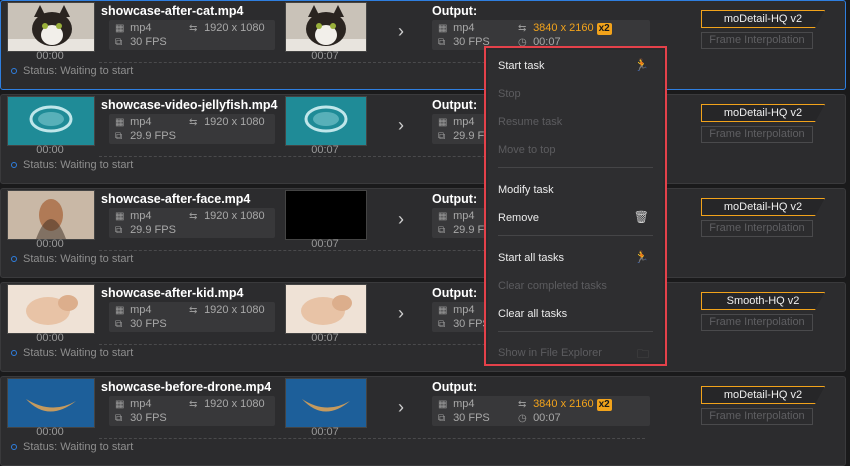 The image size is (850, 466). Describe the element at coordinates (641, 257) in the screenshot. I see `running-all-icon: 🏃` at that location.